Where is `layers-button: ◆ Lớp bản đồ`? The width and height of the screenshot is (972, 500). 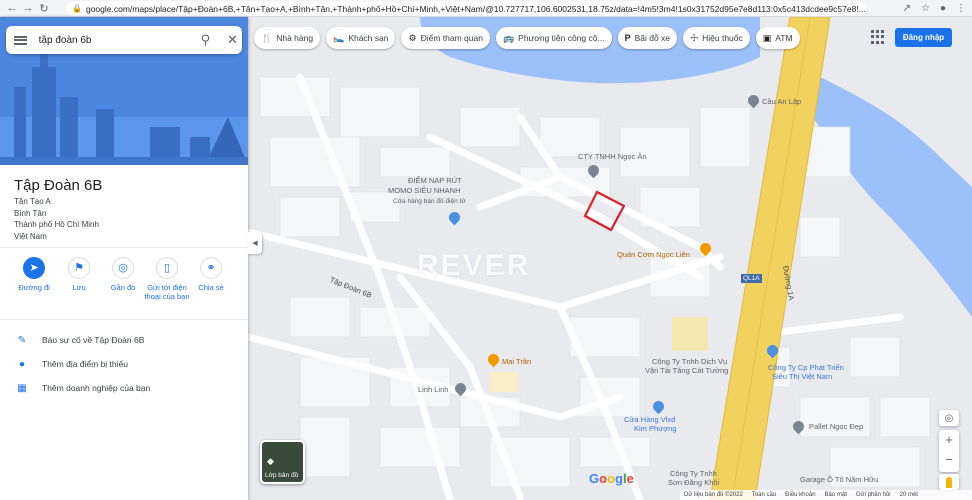
layers-button: ◆ Lớp bản đồ is located at coordinates (282, 462).